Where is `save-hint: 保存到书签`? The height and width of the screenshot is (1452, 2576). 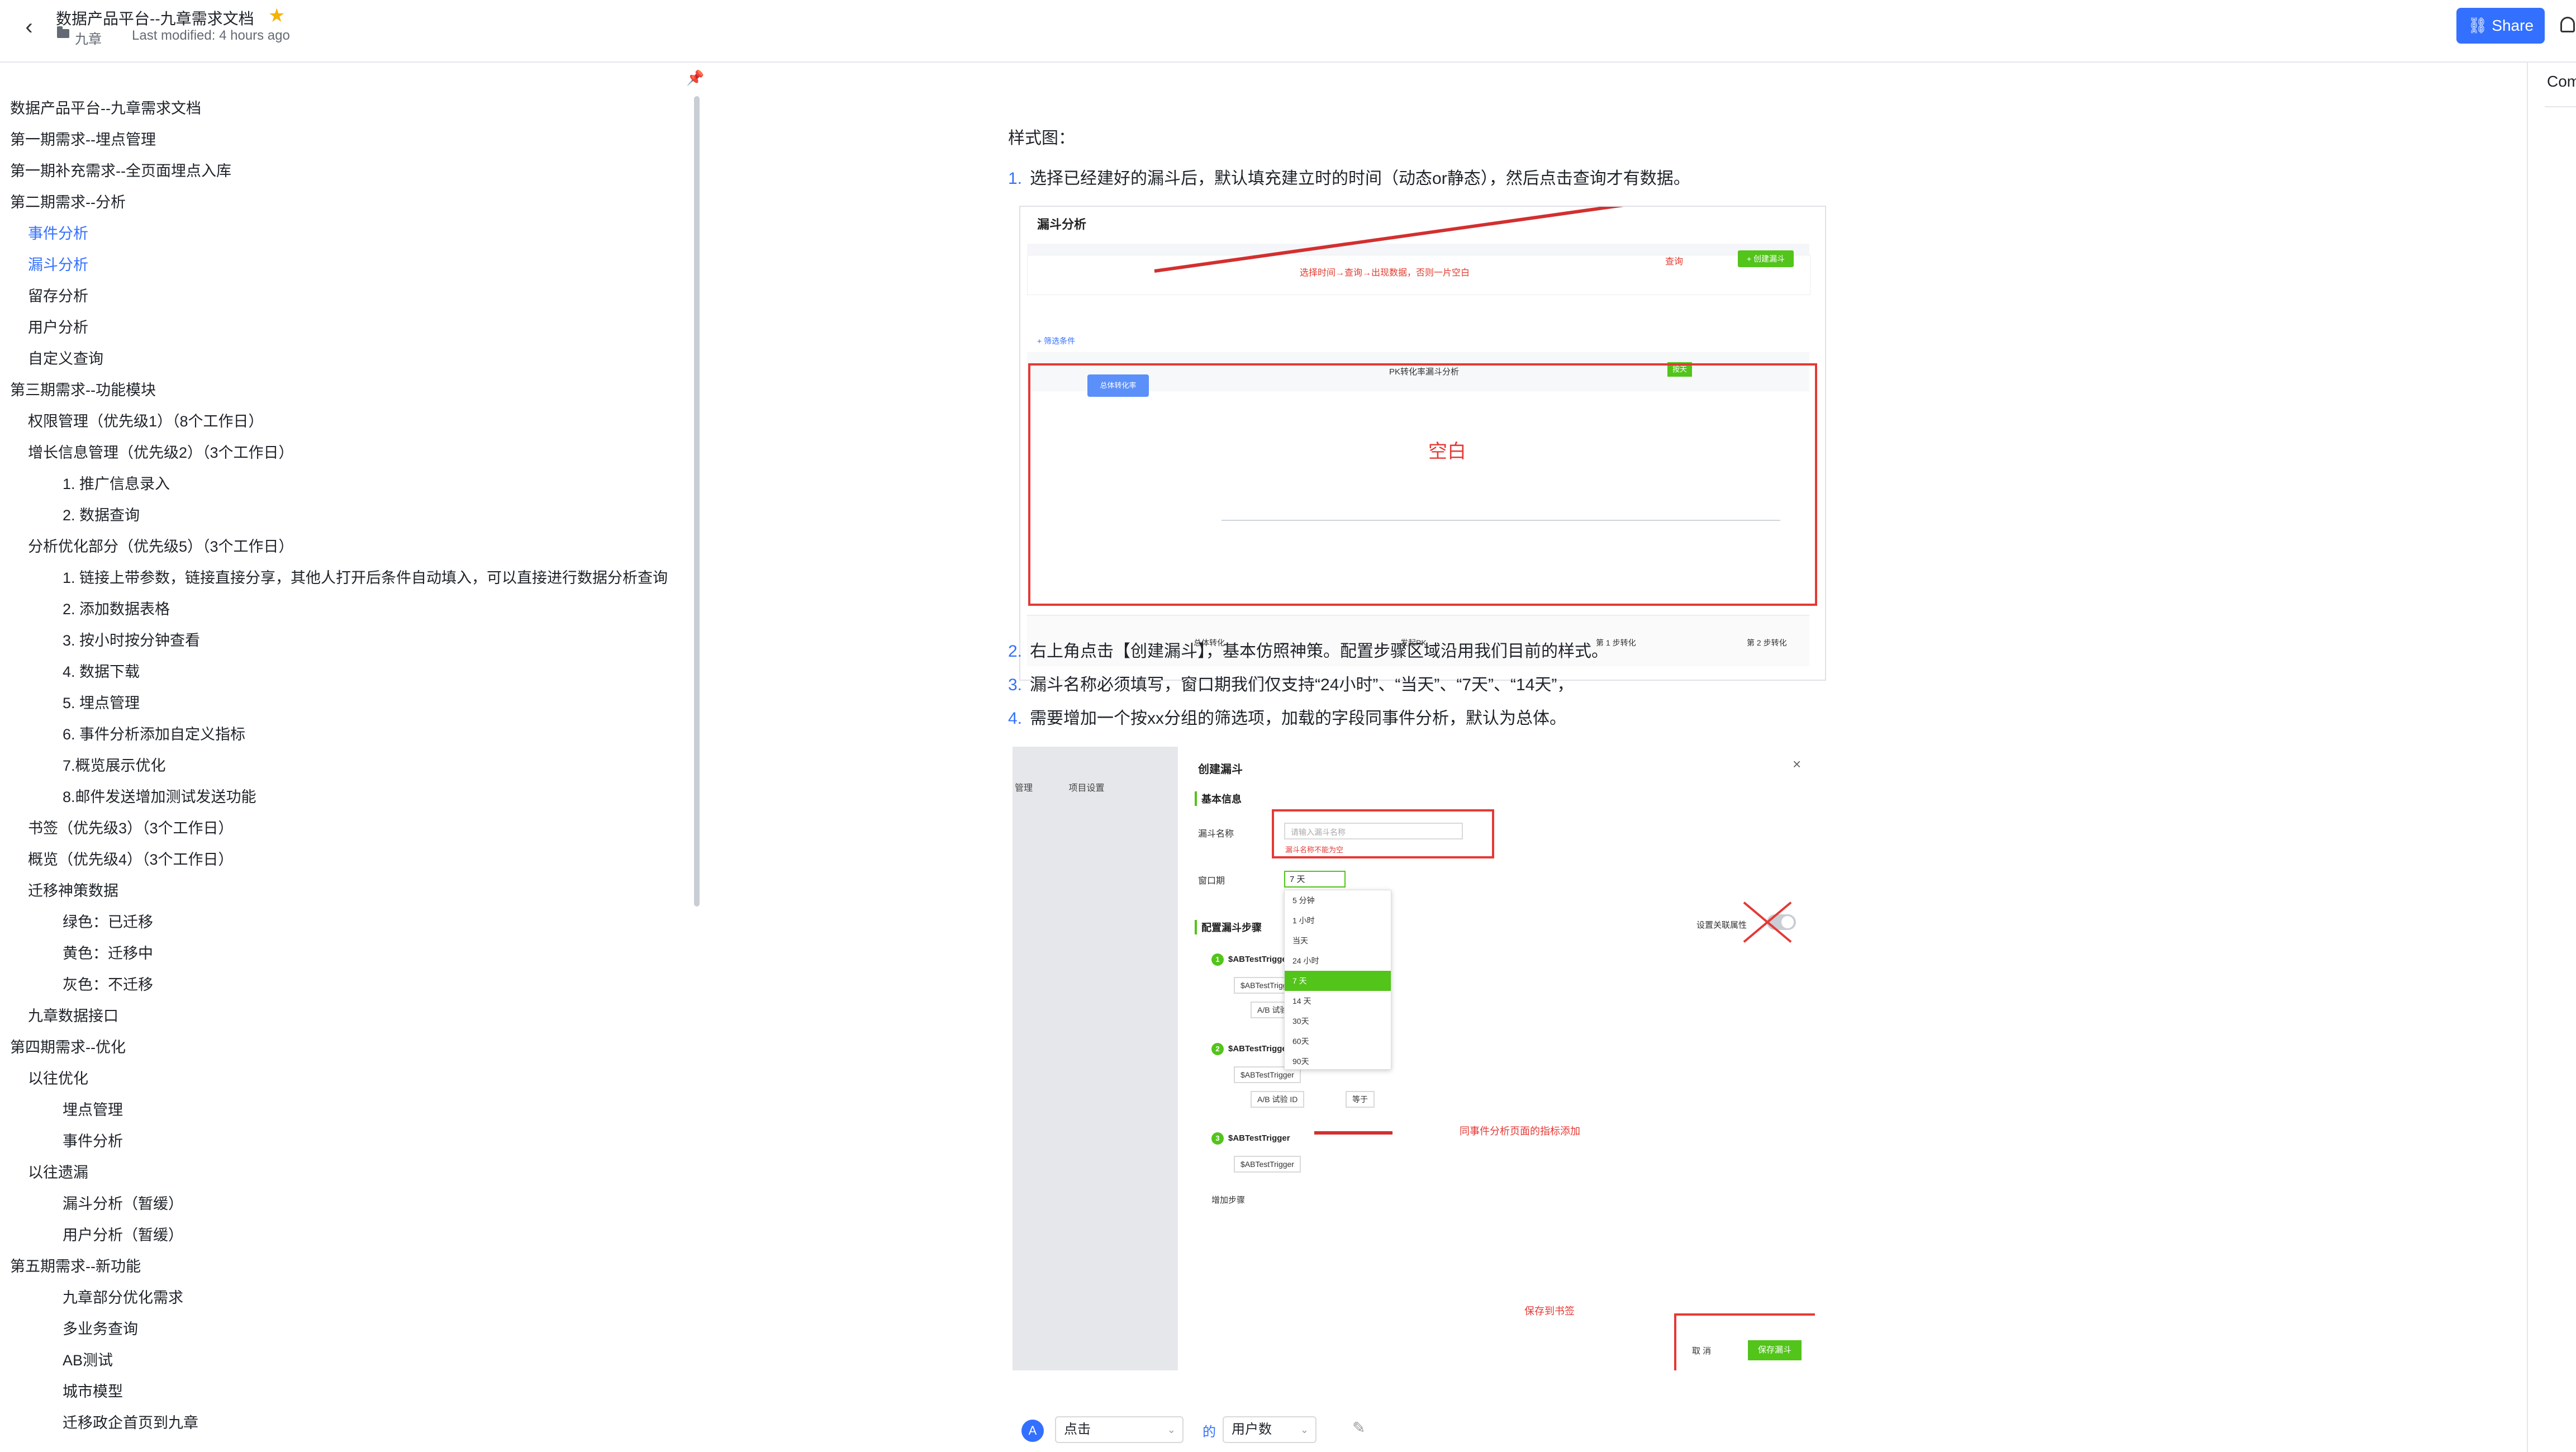
save-hint: 保存到书签 is located at coordinates (1550, 1311).